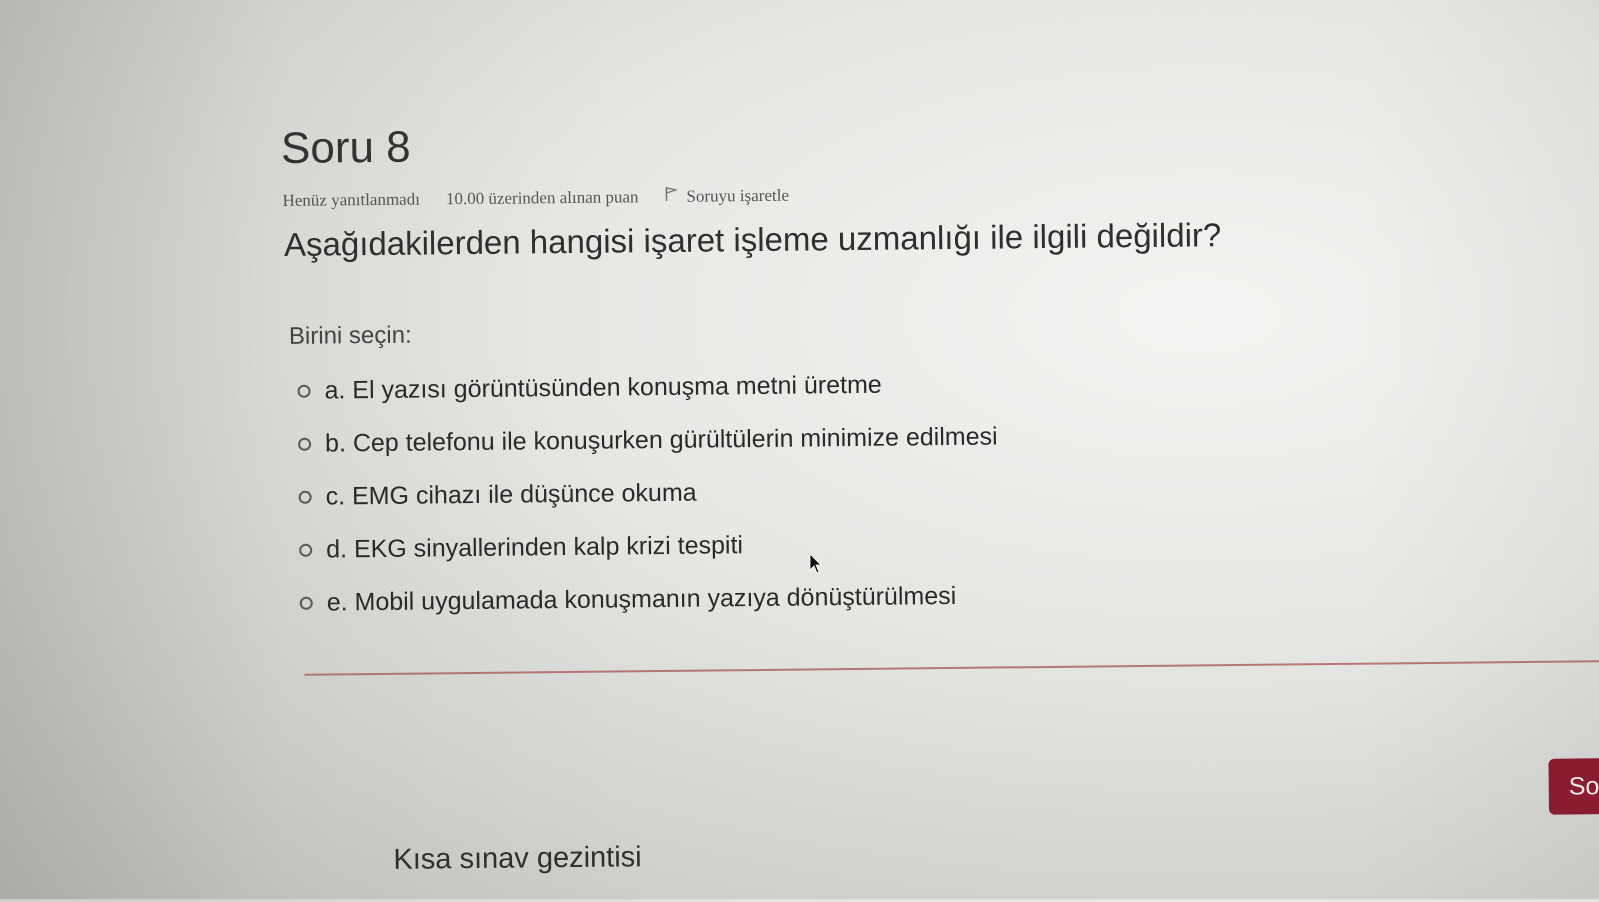  I want to click on section-divider, so click(951, 667).